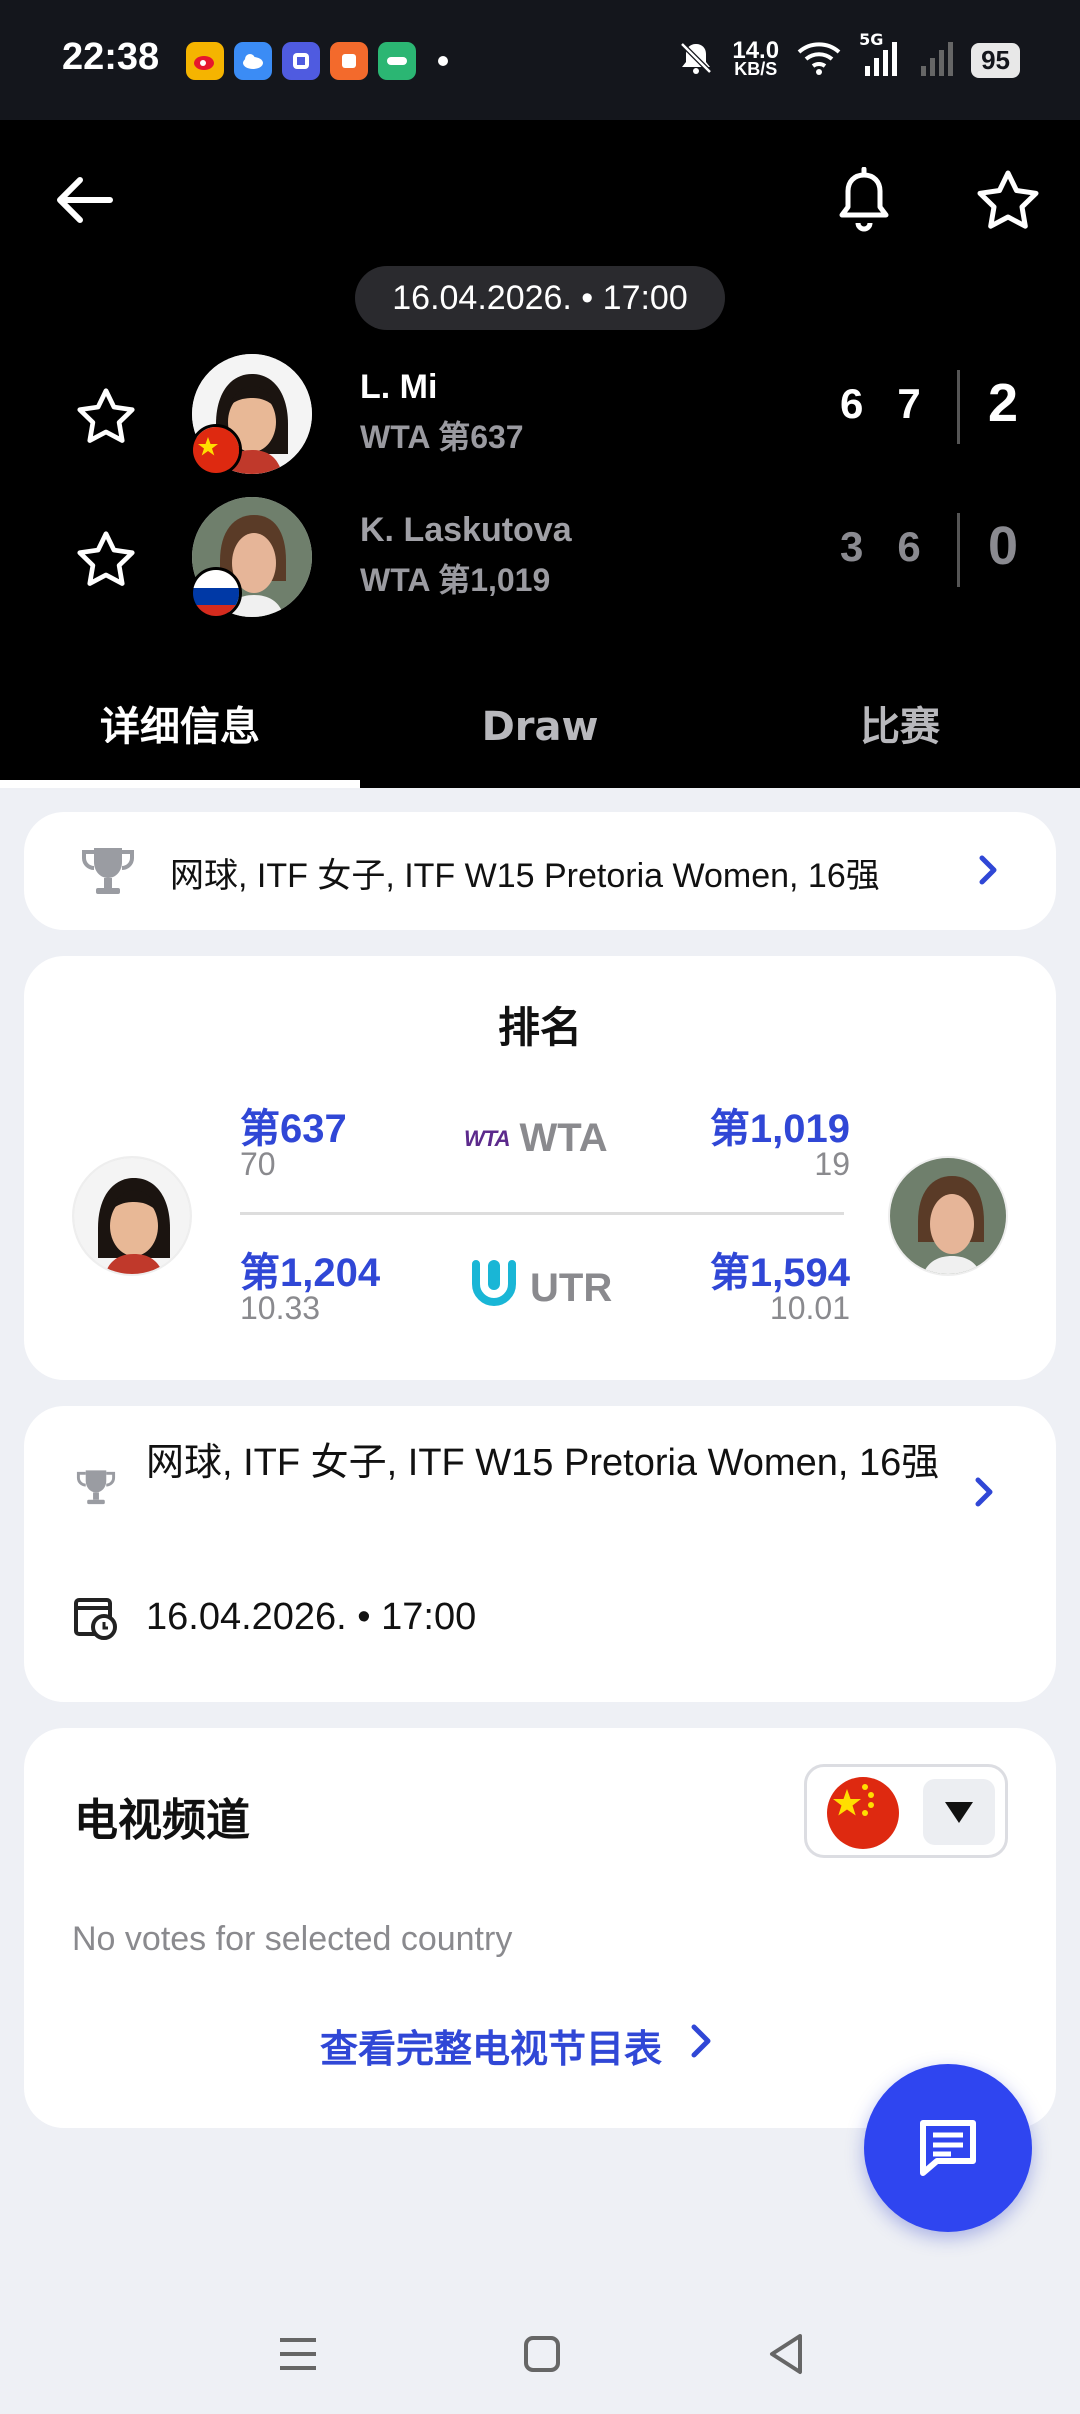 The height and width of the screenshot is (2414, 1080). I want to click on flag-russia-icon, so click(216, 593).